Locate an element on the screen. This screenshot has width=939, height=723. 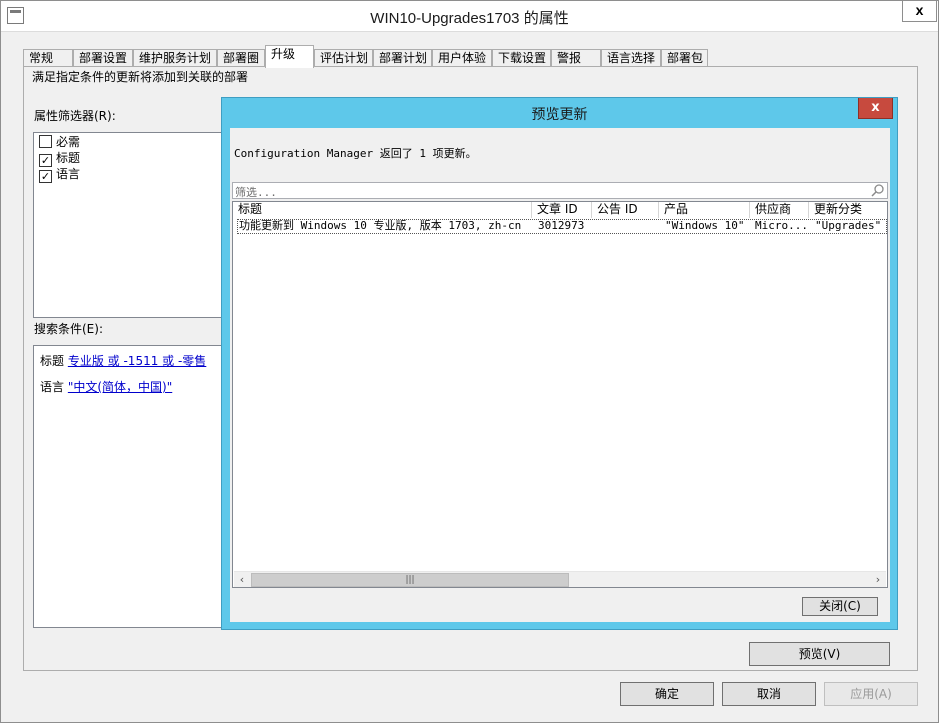
property-label: 语言 is located at coordinates (68, 174).